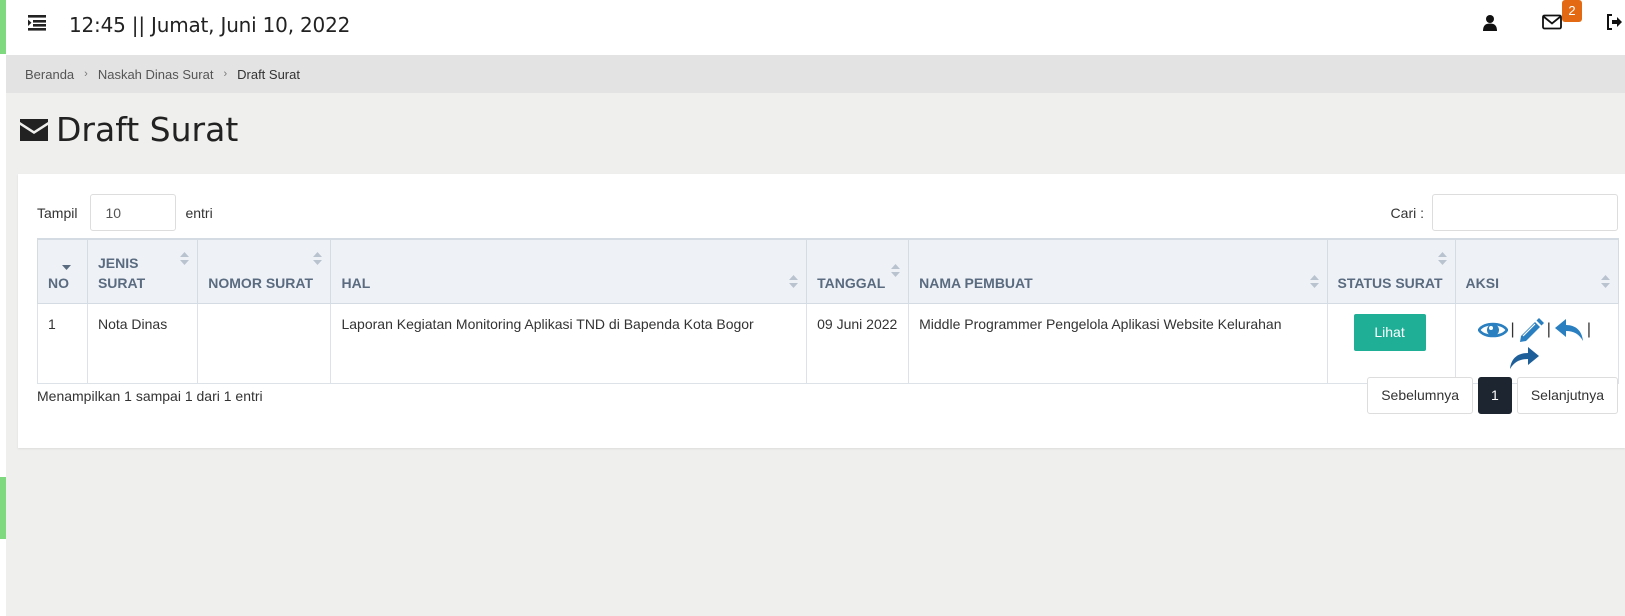 This screenshot has height=616, width=1625. Describe the element at coordinates (34, 129) in the screenshot. I see `envelope-icon` at that location.